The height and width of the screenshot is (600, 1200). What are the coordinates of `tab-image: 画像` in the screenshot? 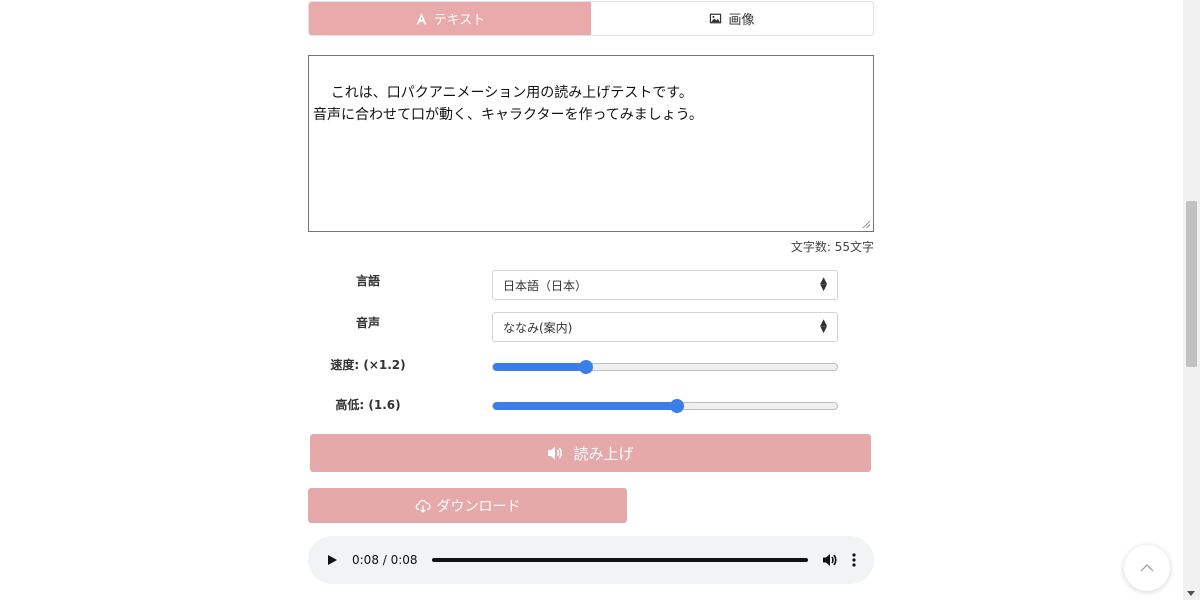 It's located at (732, 18).